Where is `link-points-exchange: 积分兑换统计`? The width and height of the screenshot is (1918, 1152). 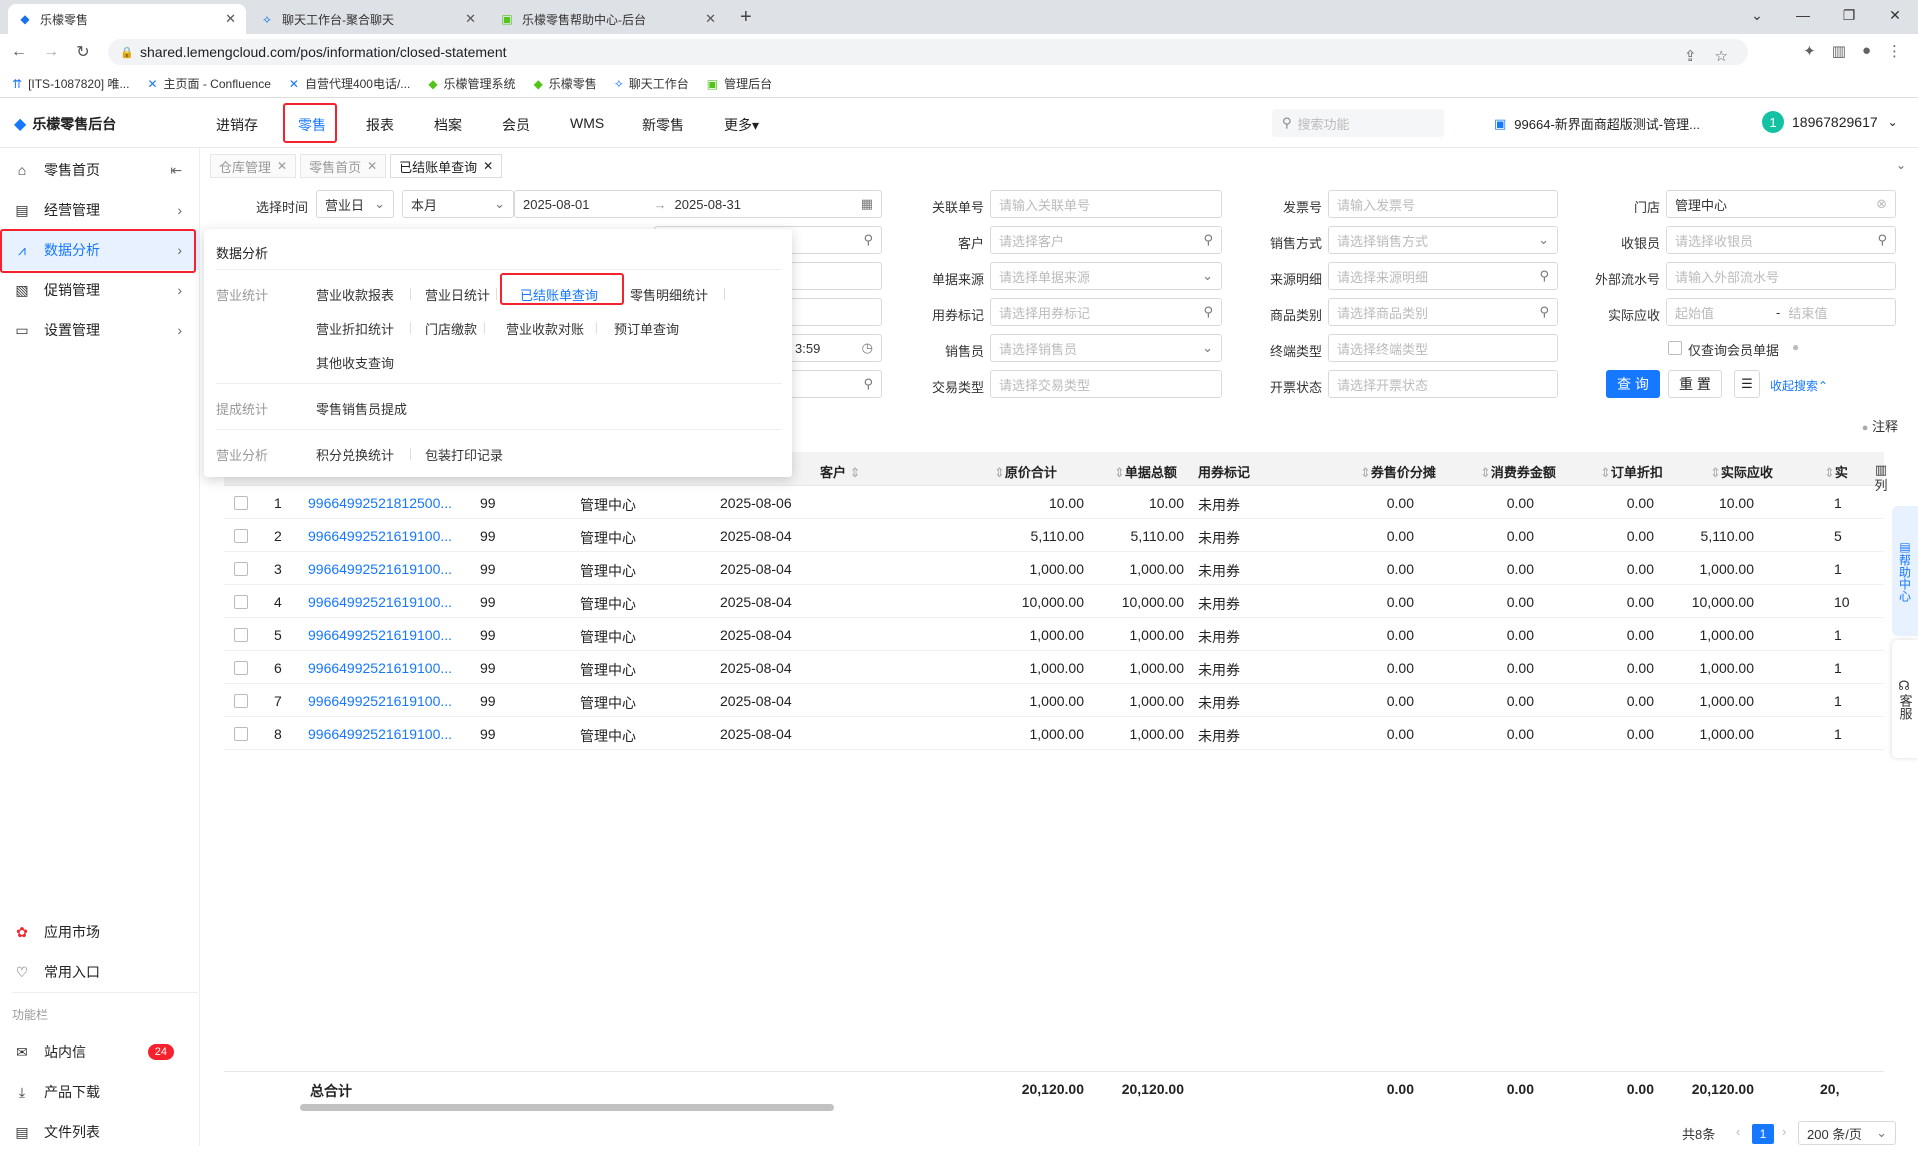 link-points-exchange: 积分兑换统计 is located at coordinates (355, 454).